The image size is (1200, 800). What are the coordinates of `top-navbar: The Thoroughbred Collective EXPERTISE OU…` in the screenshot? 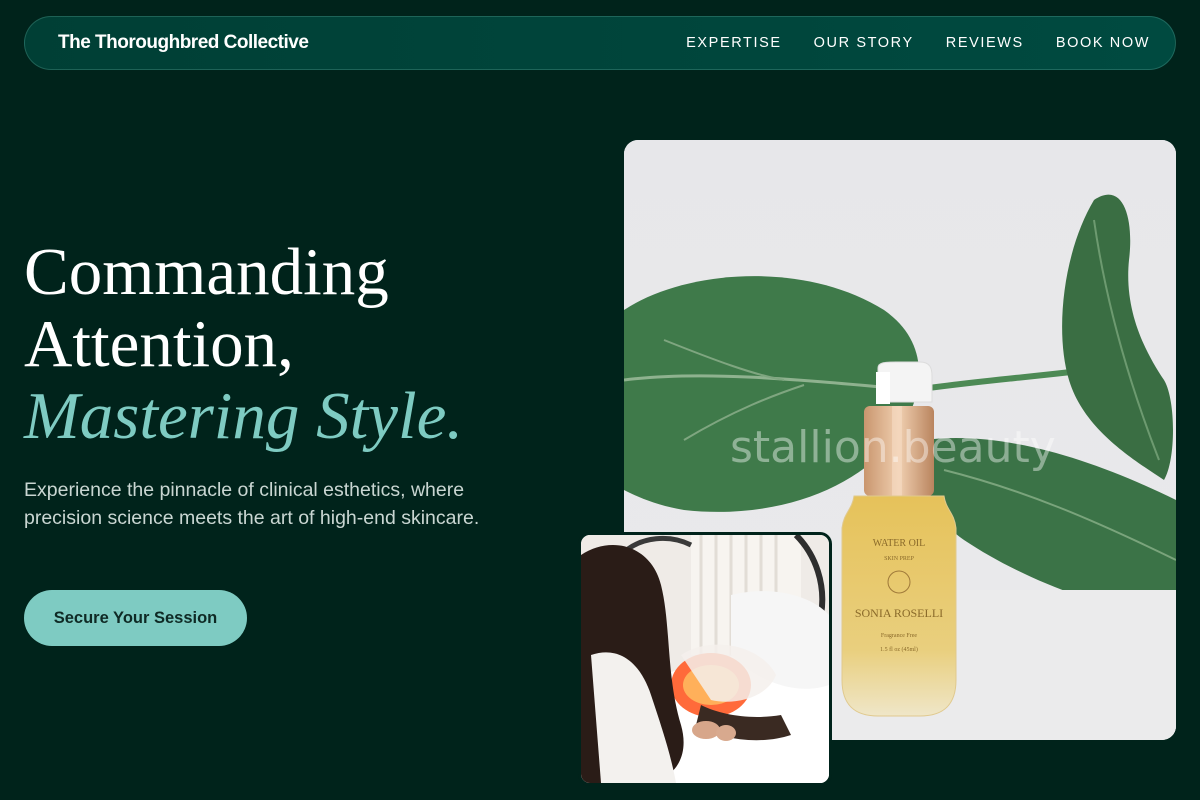 It's located at (600, 43).